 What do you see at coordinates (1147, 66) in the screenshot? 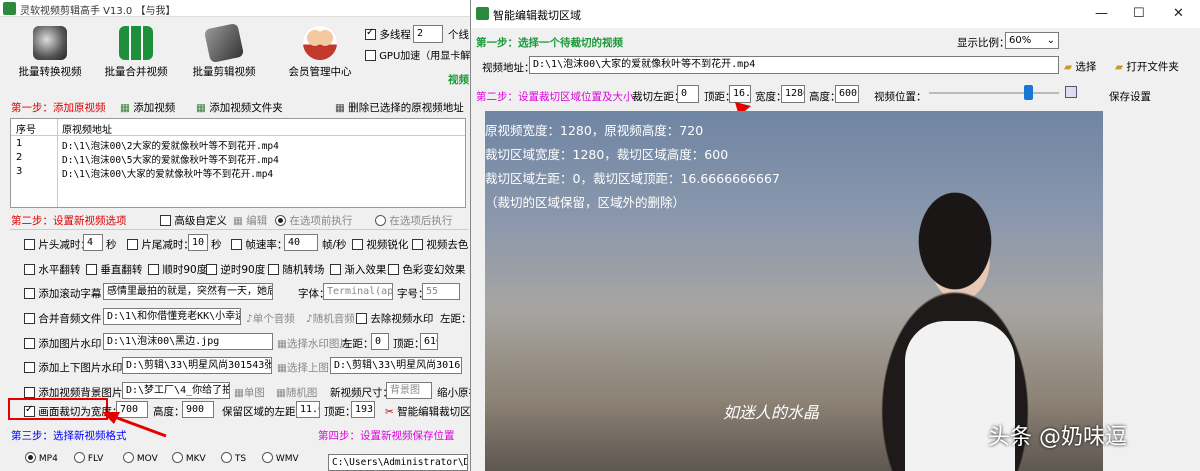
I see `open-folder-button: ▰ 打开文件夹` at bounding box center [1147, 66].